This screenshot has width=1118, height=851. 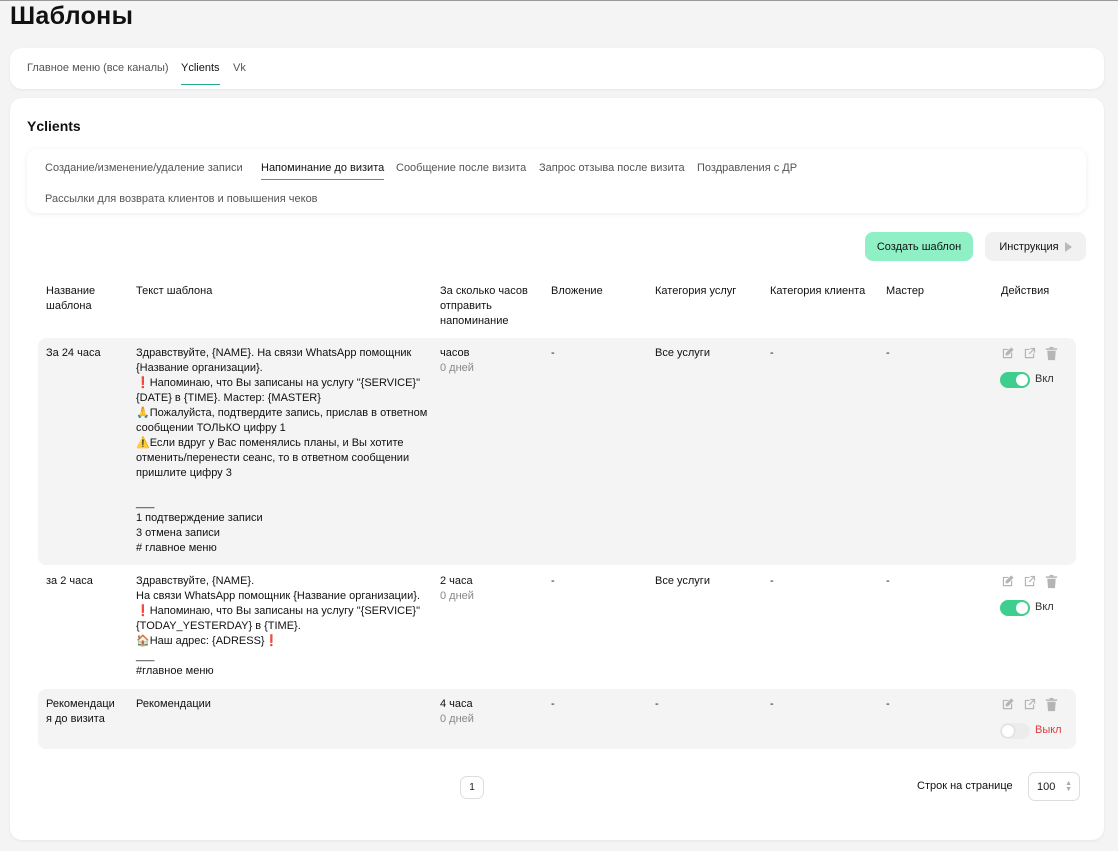 I want to click on header-service-category: Категория услуг, so click(x=696, y=291).